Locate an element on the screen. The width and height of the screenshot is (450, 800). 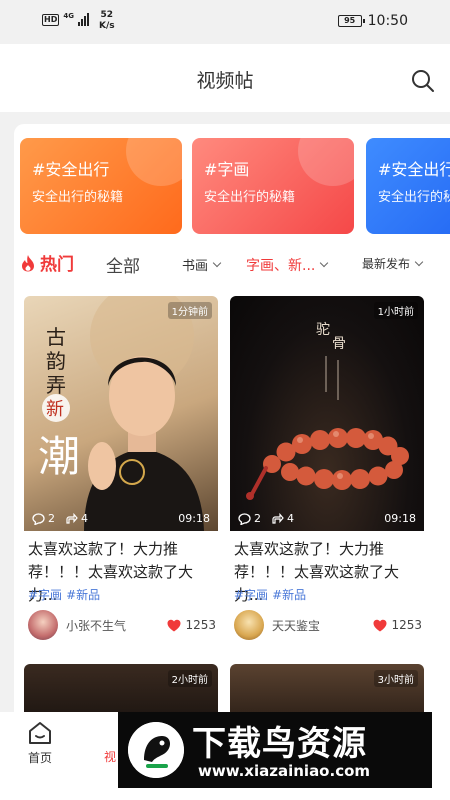
watermark-url: www.xiazainiao.com is located at coordinates (284, 771).